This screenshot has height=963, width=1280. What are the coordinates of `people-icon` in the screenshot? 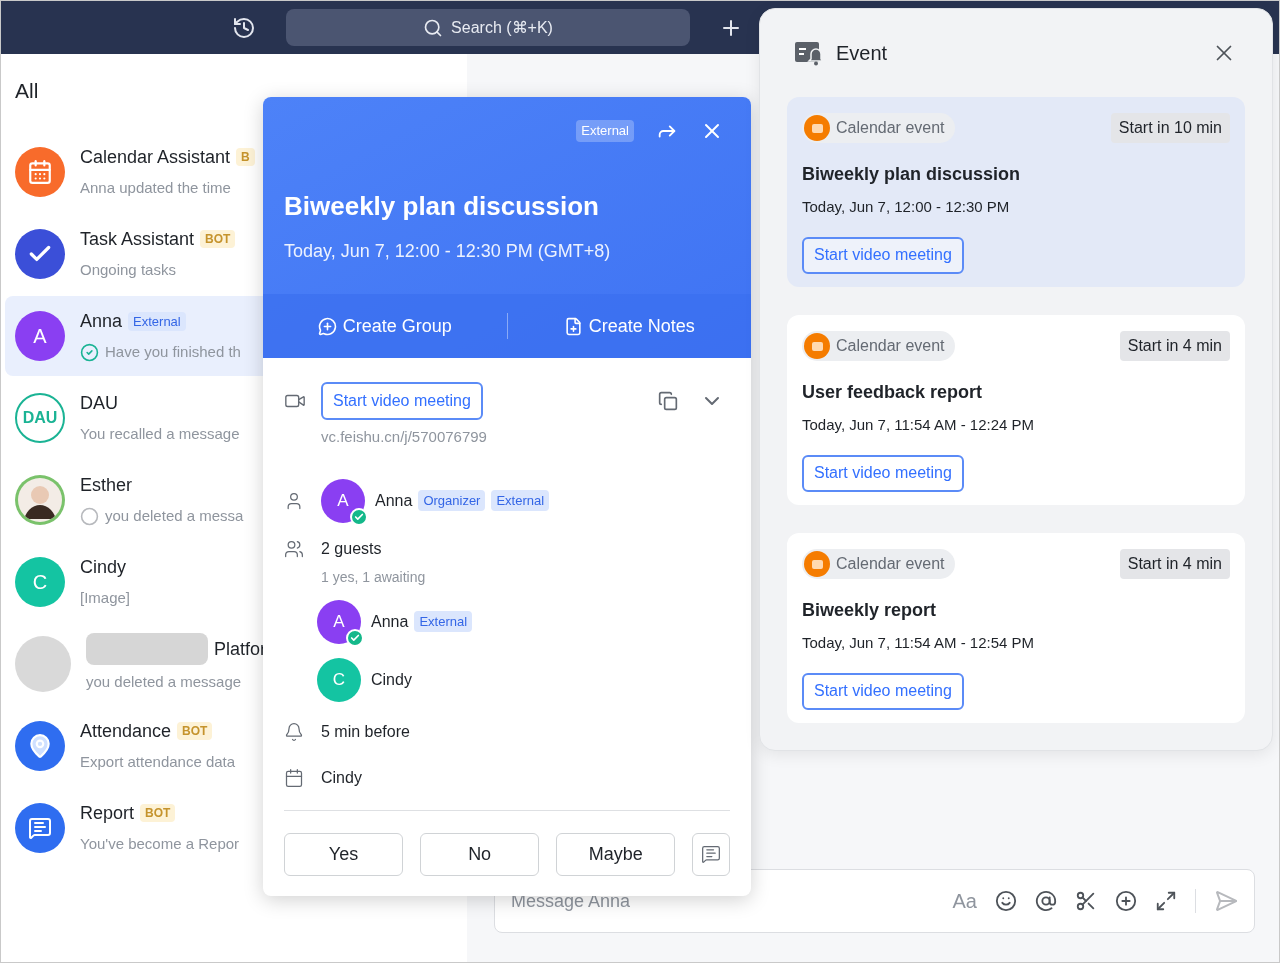 It's located at (294, 548).